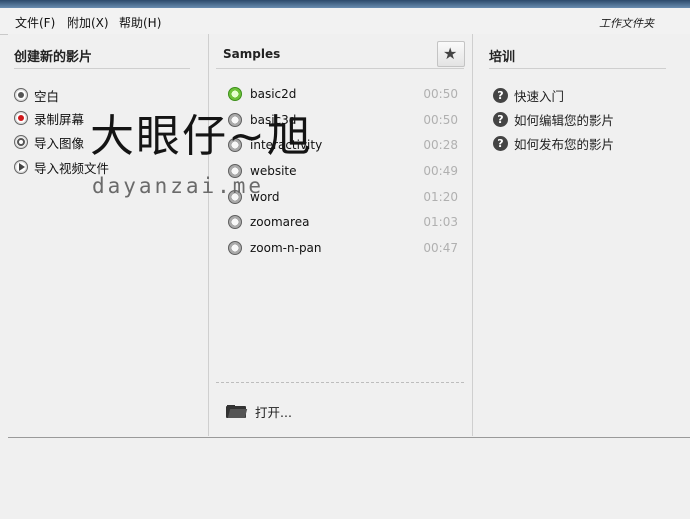 The width and height of the screenshot is (690, 519). I want to click on workspace-label: 工作文件夹, so click(626, 23).